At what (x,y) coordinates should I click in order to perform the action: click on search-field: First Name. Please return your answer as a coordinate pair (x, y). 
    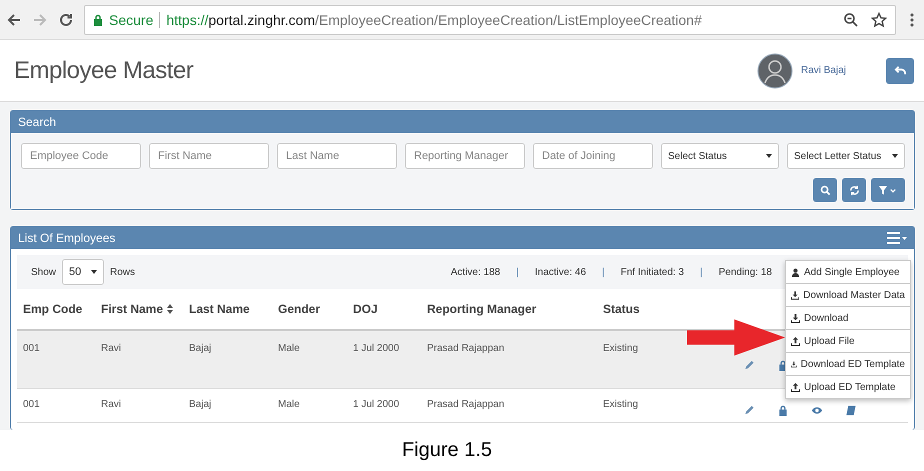
    Looking at the image, I should click on (209, 156).